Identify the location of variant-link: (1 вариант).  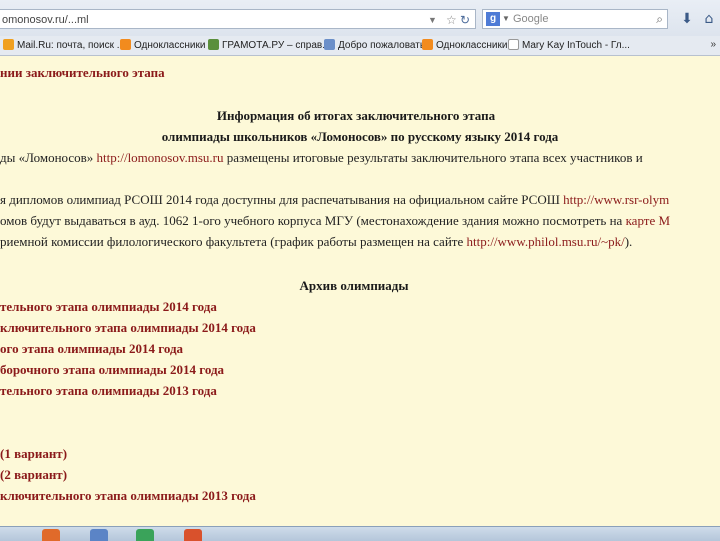
(33, 454).